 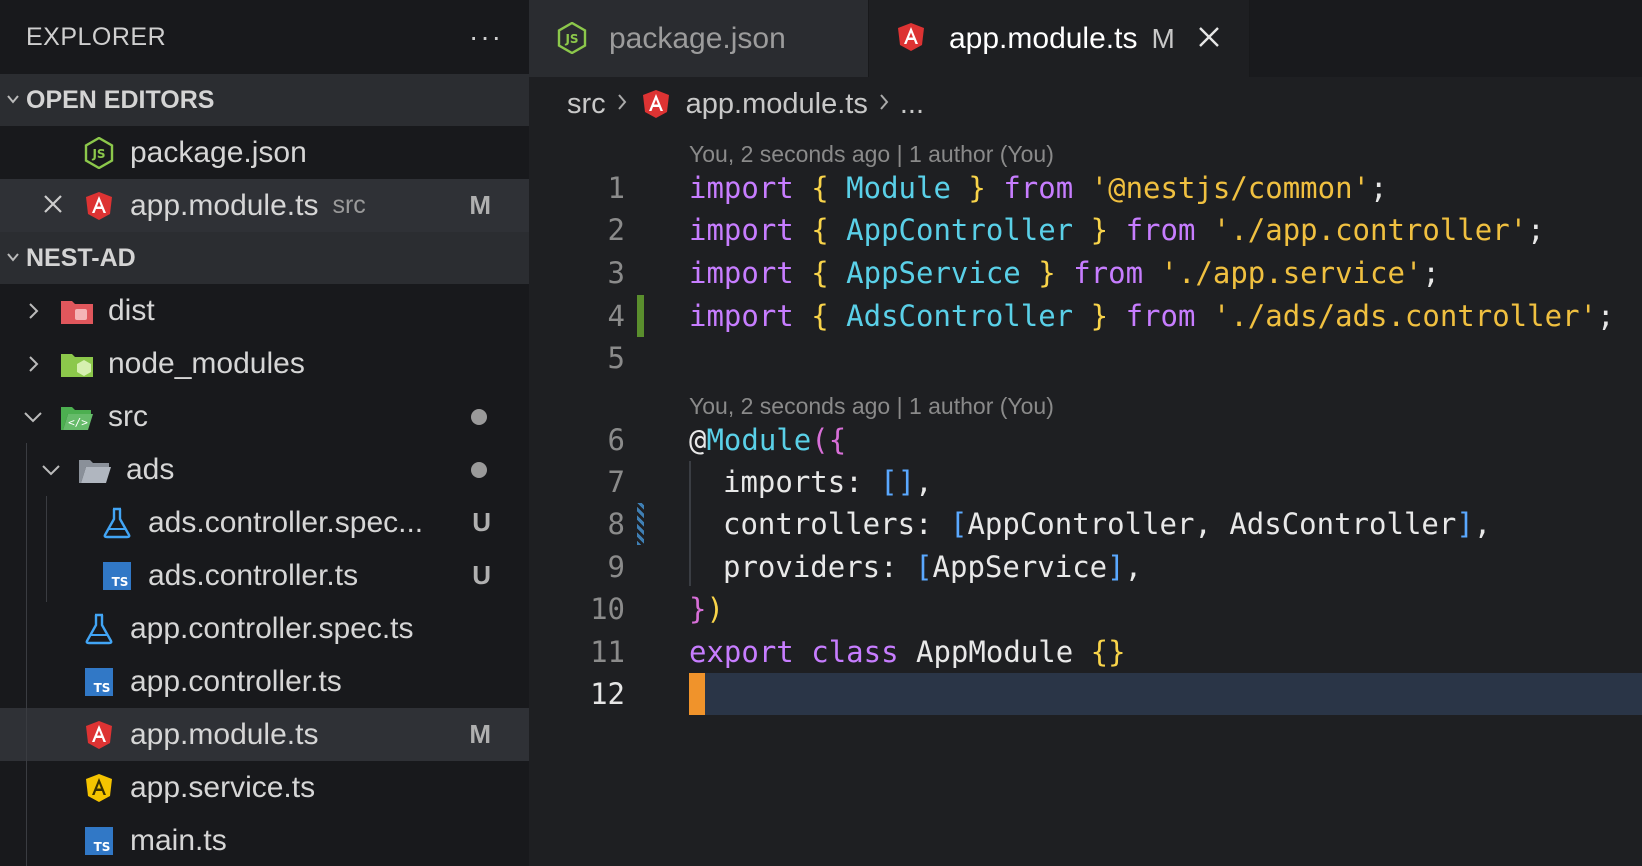 I want to click on tab-package-json: JS package.json, so click(x=699, y=38).